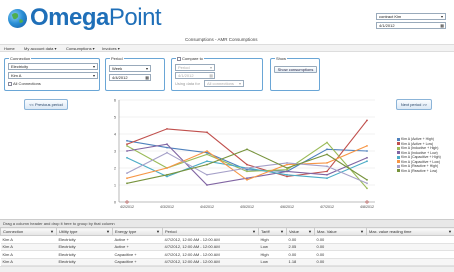 The width and height of the screenshot is (454, 272). Describe the element at coordinates (327, 207) in the screenshot. I see `x-tick-label: 4/7/2012` at that location.